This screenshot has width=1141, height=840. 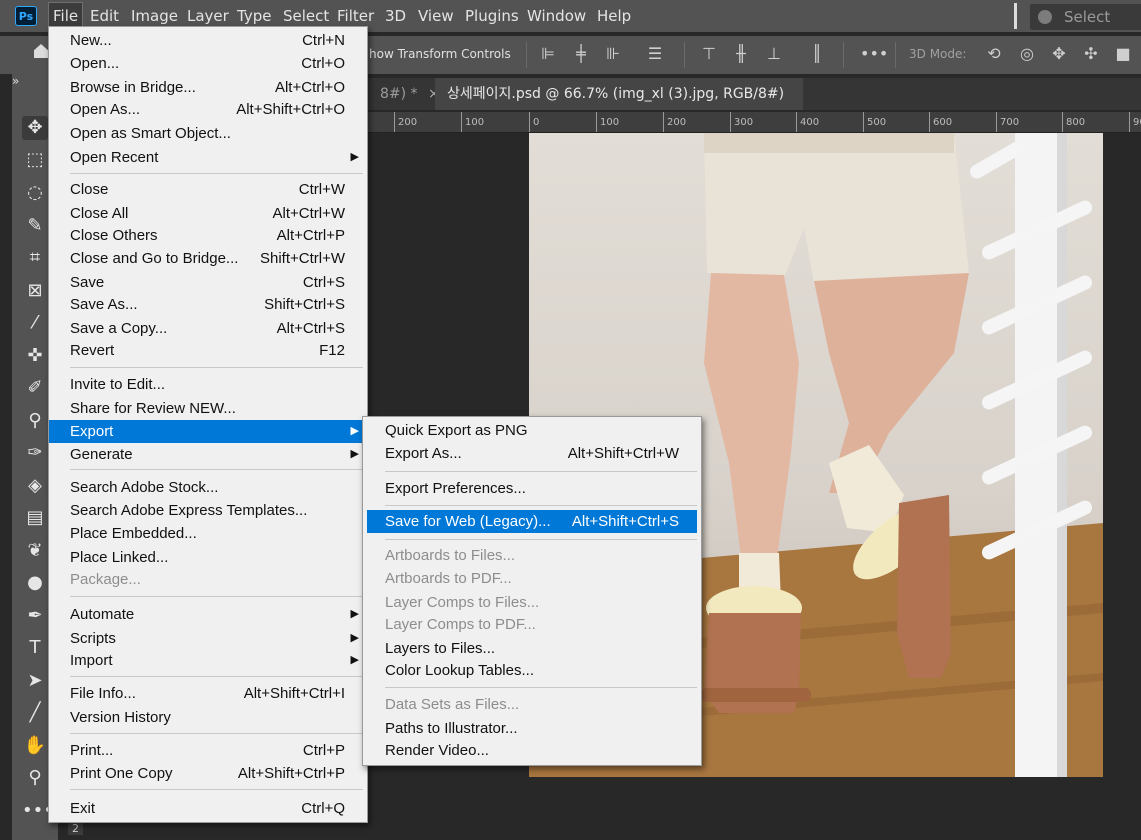 I want to click on marquee-tool-icon: ⬚, so click(x=35, y=160).